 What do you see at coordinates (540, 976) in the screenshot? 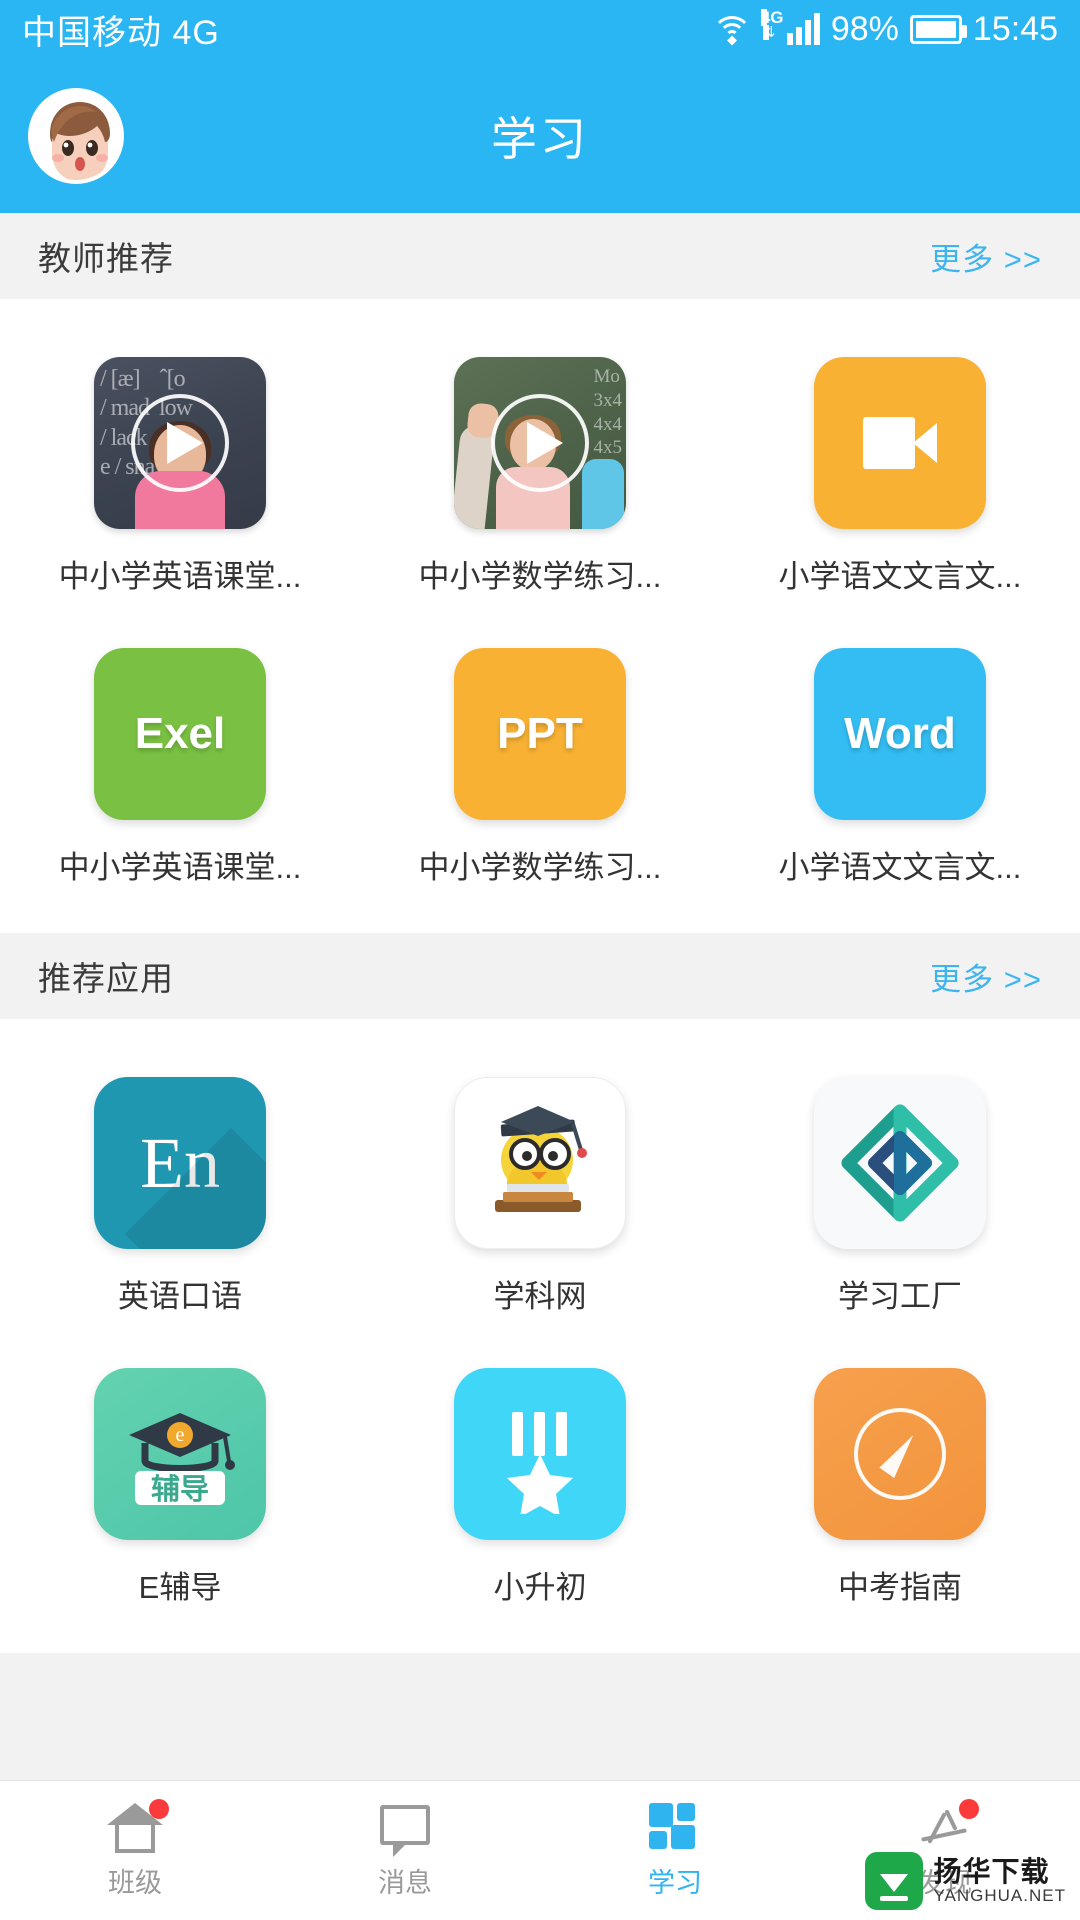
I see `section-header-recommended-apps: 推荐应用 更多 >>` at bounding box center [540, 976].